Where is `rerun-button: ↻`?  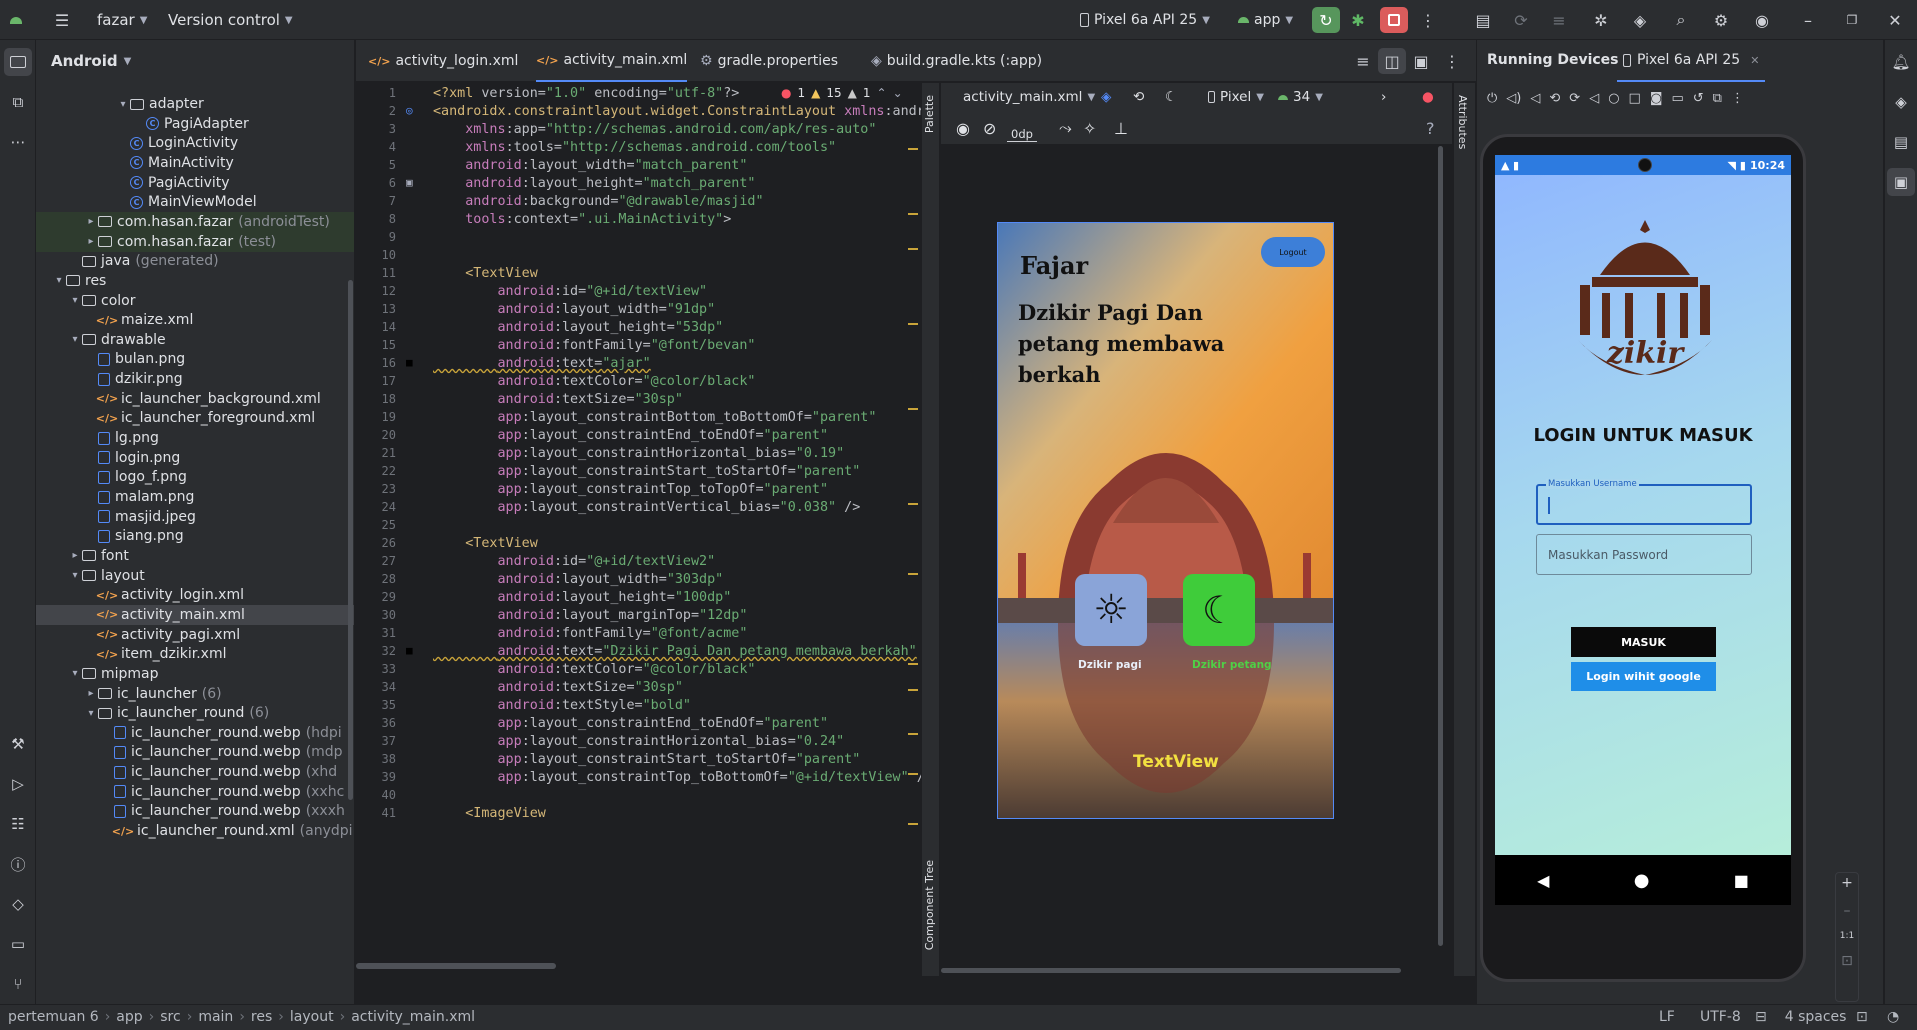 rerun-button: ↻ is located at coordinates (1326, 20).